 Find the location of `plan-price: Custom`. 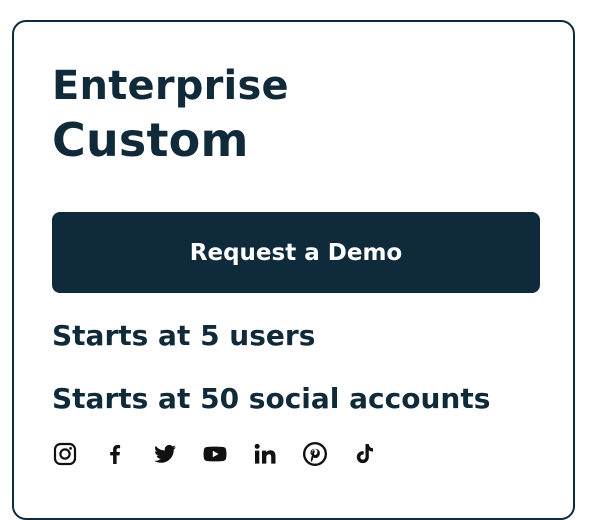

plan-price: Custom is located at coordinates (150, 140).